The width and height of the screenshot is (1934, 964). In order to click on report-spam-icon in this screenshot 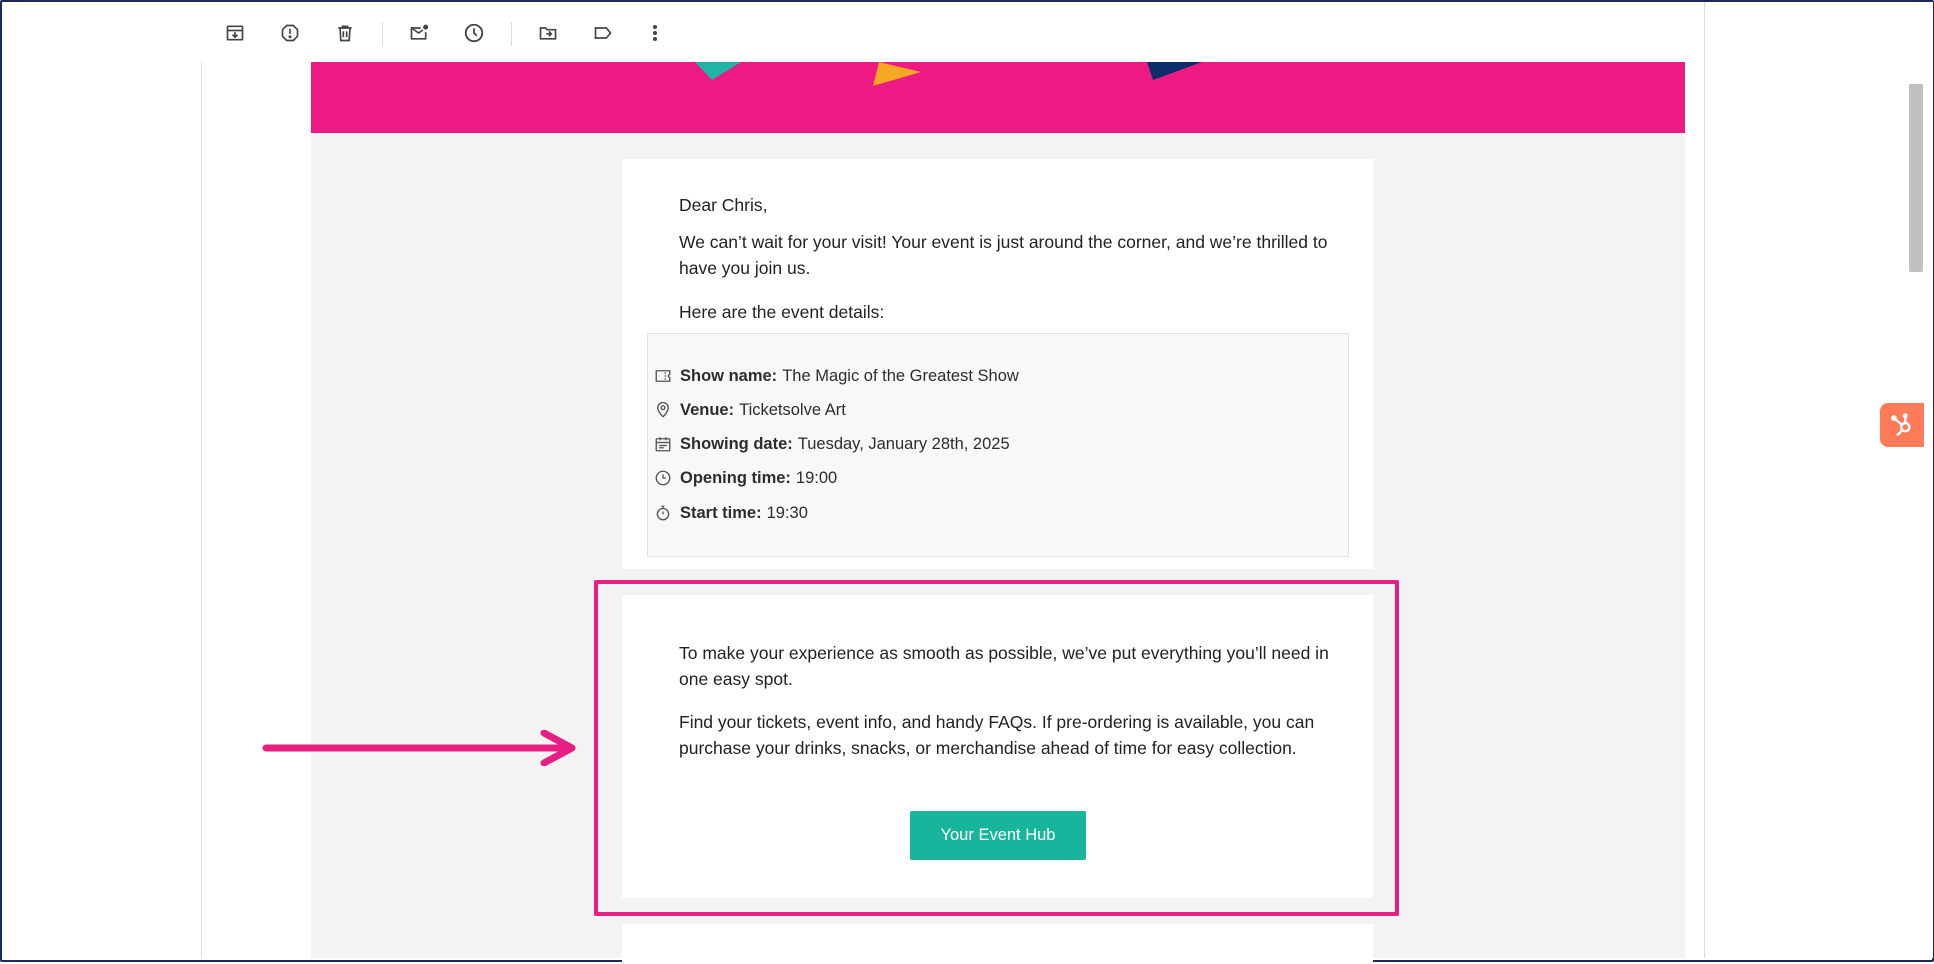, I will do `click(290, 33)`.